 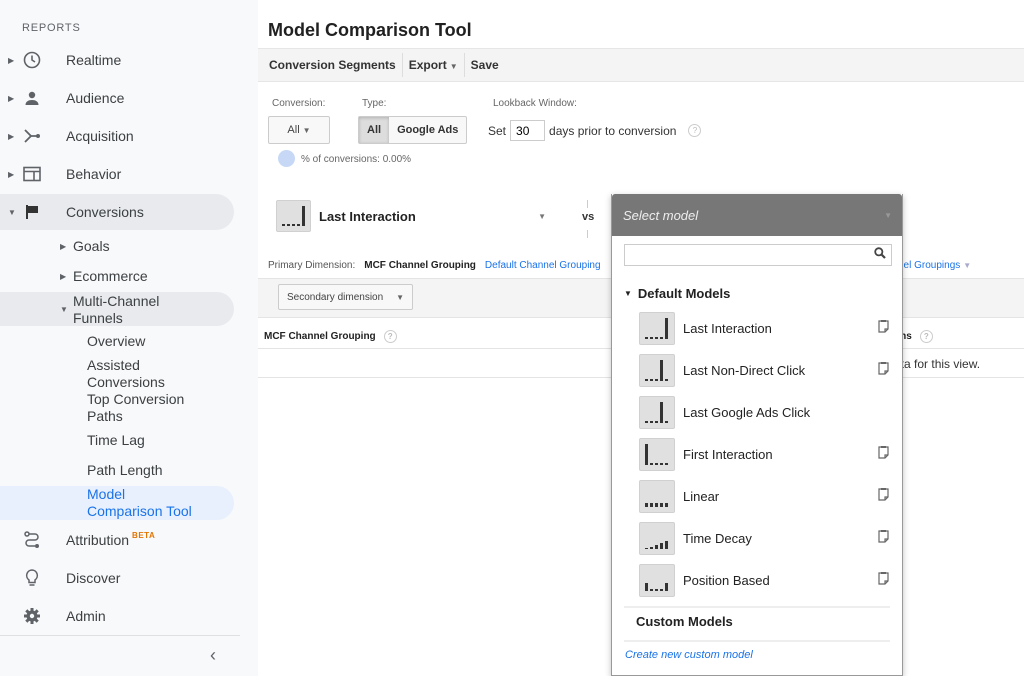 I want to click on flag-icon, so click(x=32, y=212).